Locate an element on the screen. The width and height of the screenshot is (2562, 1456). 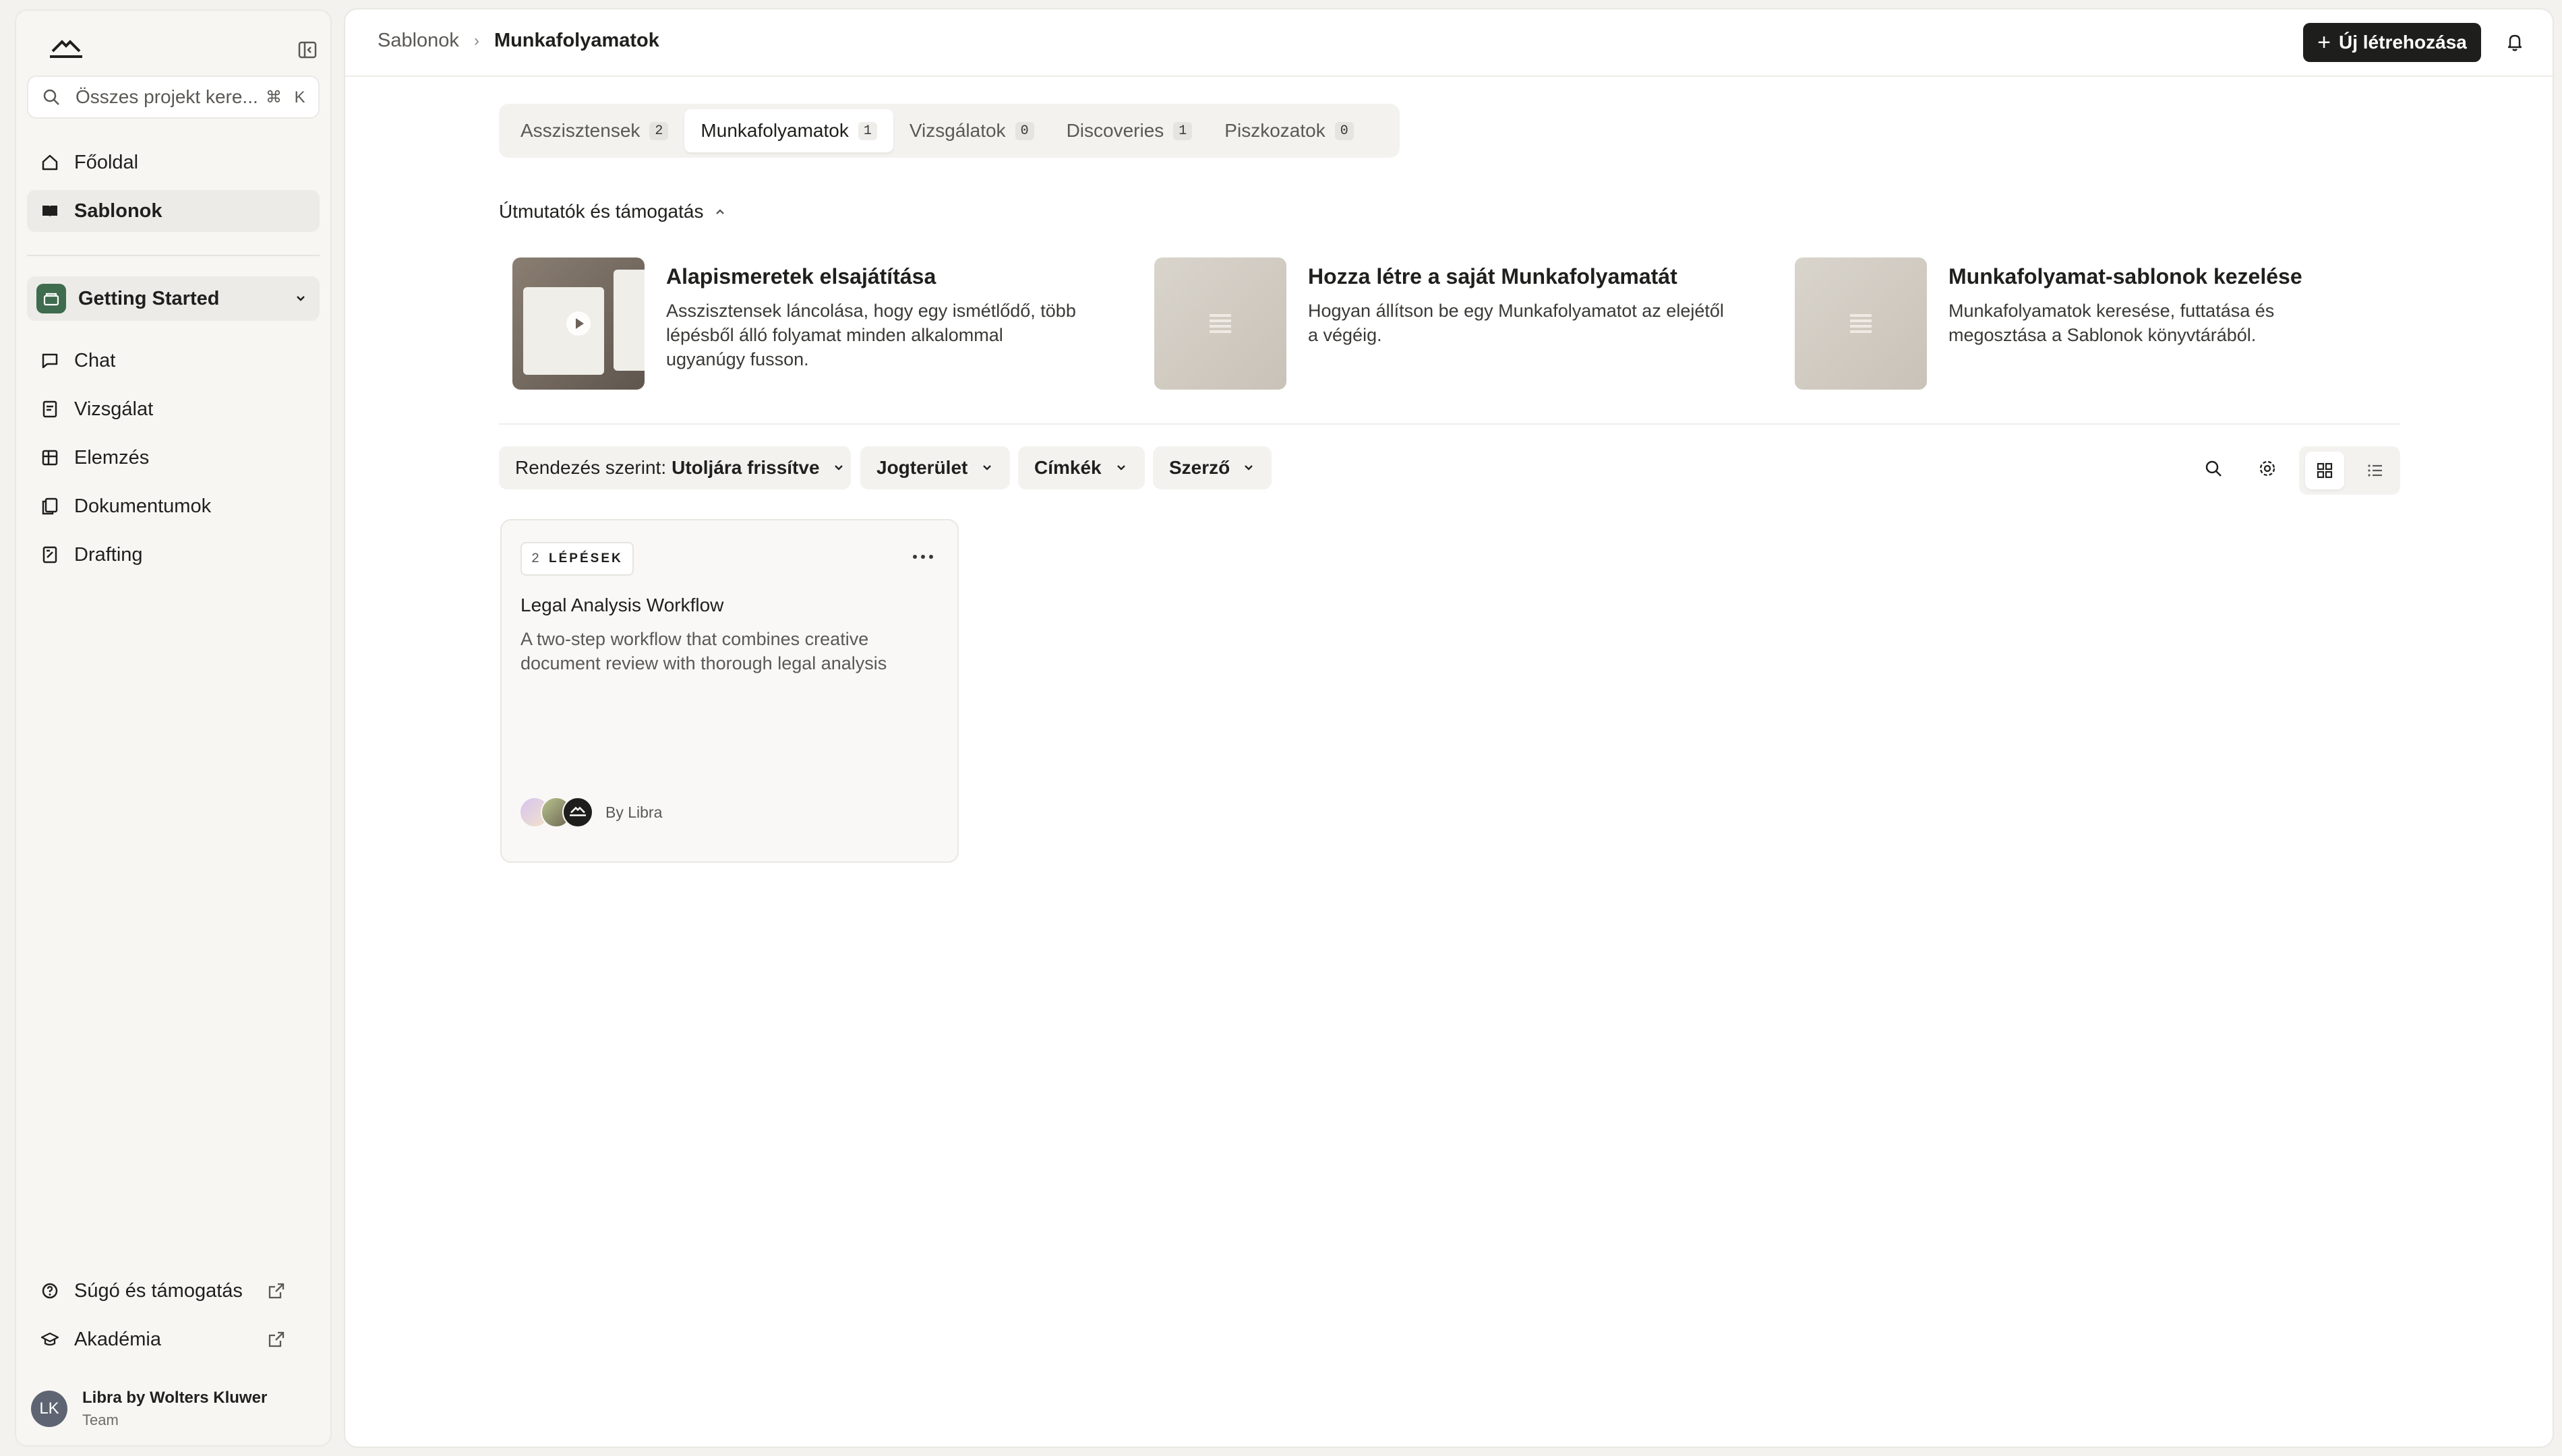
nav-item-label: Drafting is located at coordinates (109, 554).